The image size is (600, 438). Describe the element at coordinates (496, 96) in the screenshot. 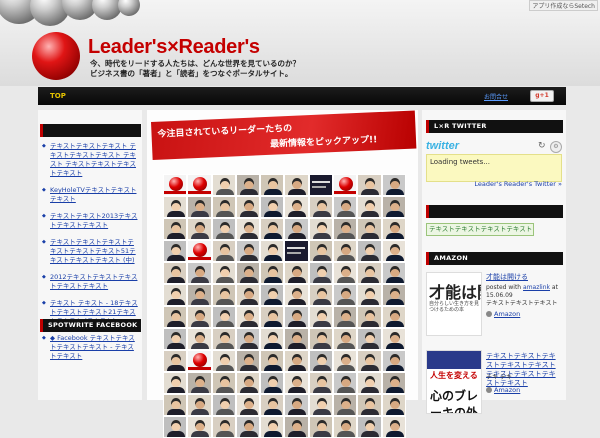

I see `nav-contact-link: お問合せ` at that location.